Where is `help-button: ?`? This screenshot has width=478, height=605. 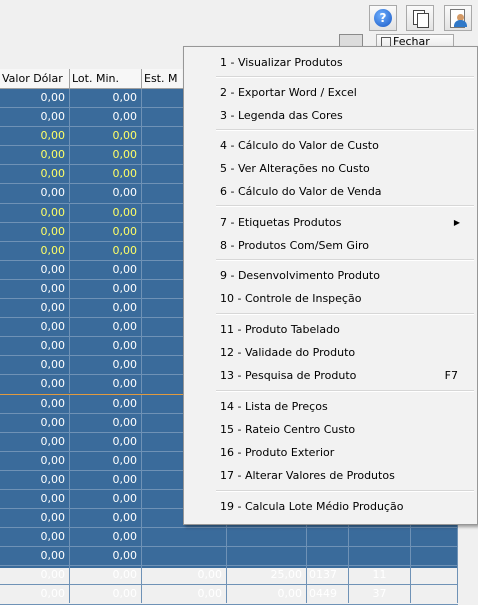
help-button: ? is located at coordinates (383, 18).